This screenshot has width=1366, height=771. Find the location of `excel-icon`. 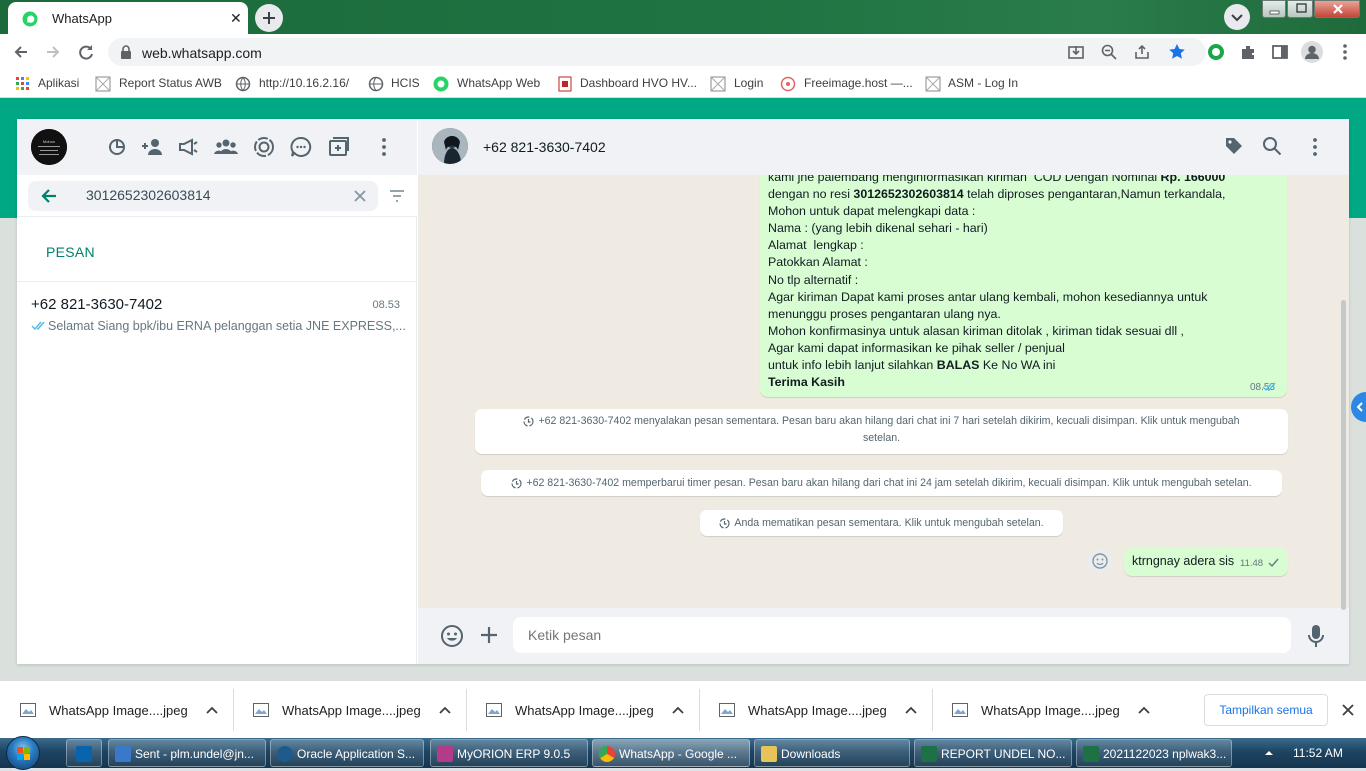

excel-icon is located at coordinates (929, 754).